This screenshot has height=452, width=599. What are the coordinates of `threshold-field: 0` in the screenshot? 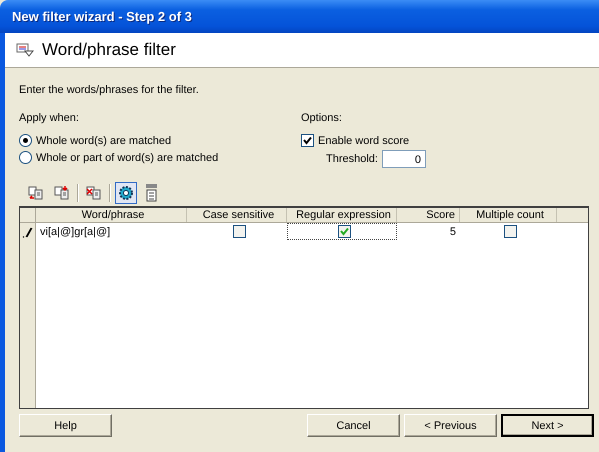 It's located at (404, 159).